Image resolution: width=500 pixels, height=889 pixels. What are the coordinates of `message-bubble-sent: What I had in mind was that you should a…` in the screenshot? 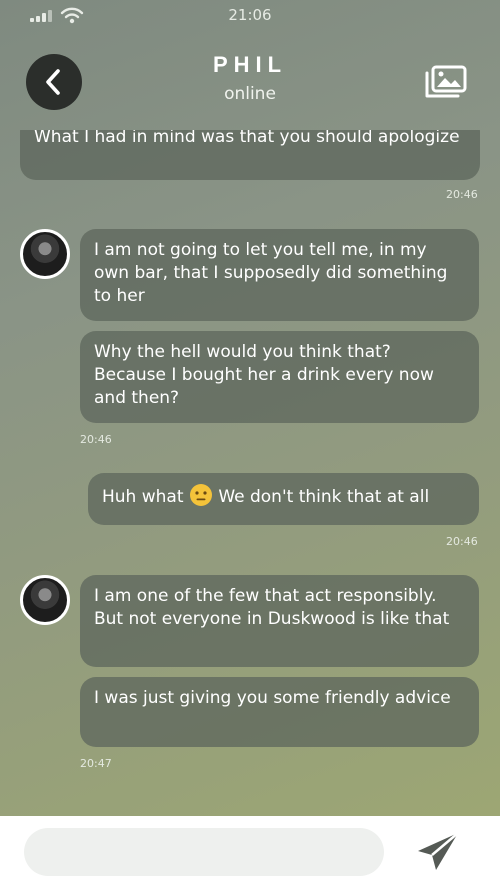 It's located at (250, 155).